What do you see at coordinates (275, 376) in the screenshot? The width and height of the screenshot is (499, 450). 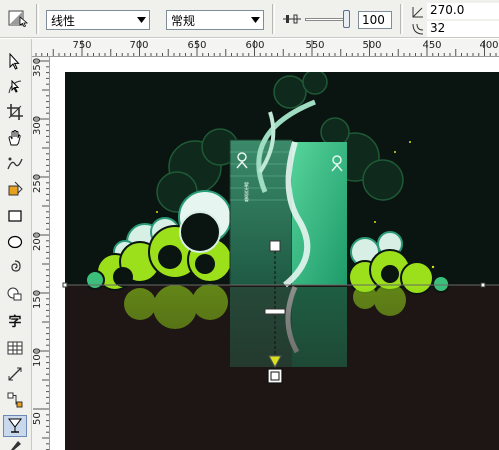 I see `transparency-end-handle-inner` at bounding box center [275, 376].